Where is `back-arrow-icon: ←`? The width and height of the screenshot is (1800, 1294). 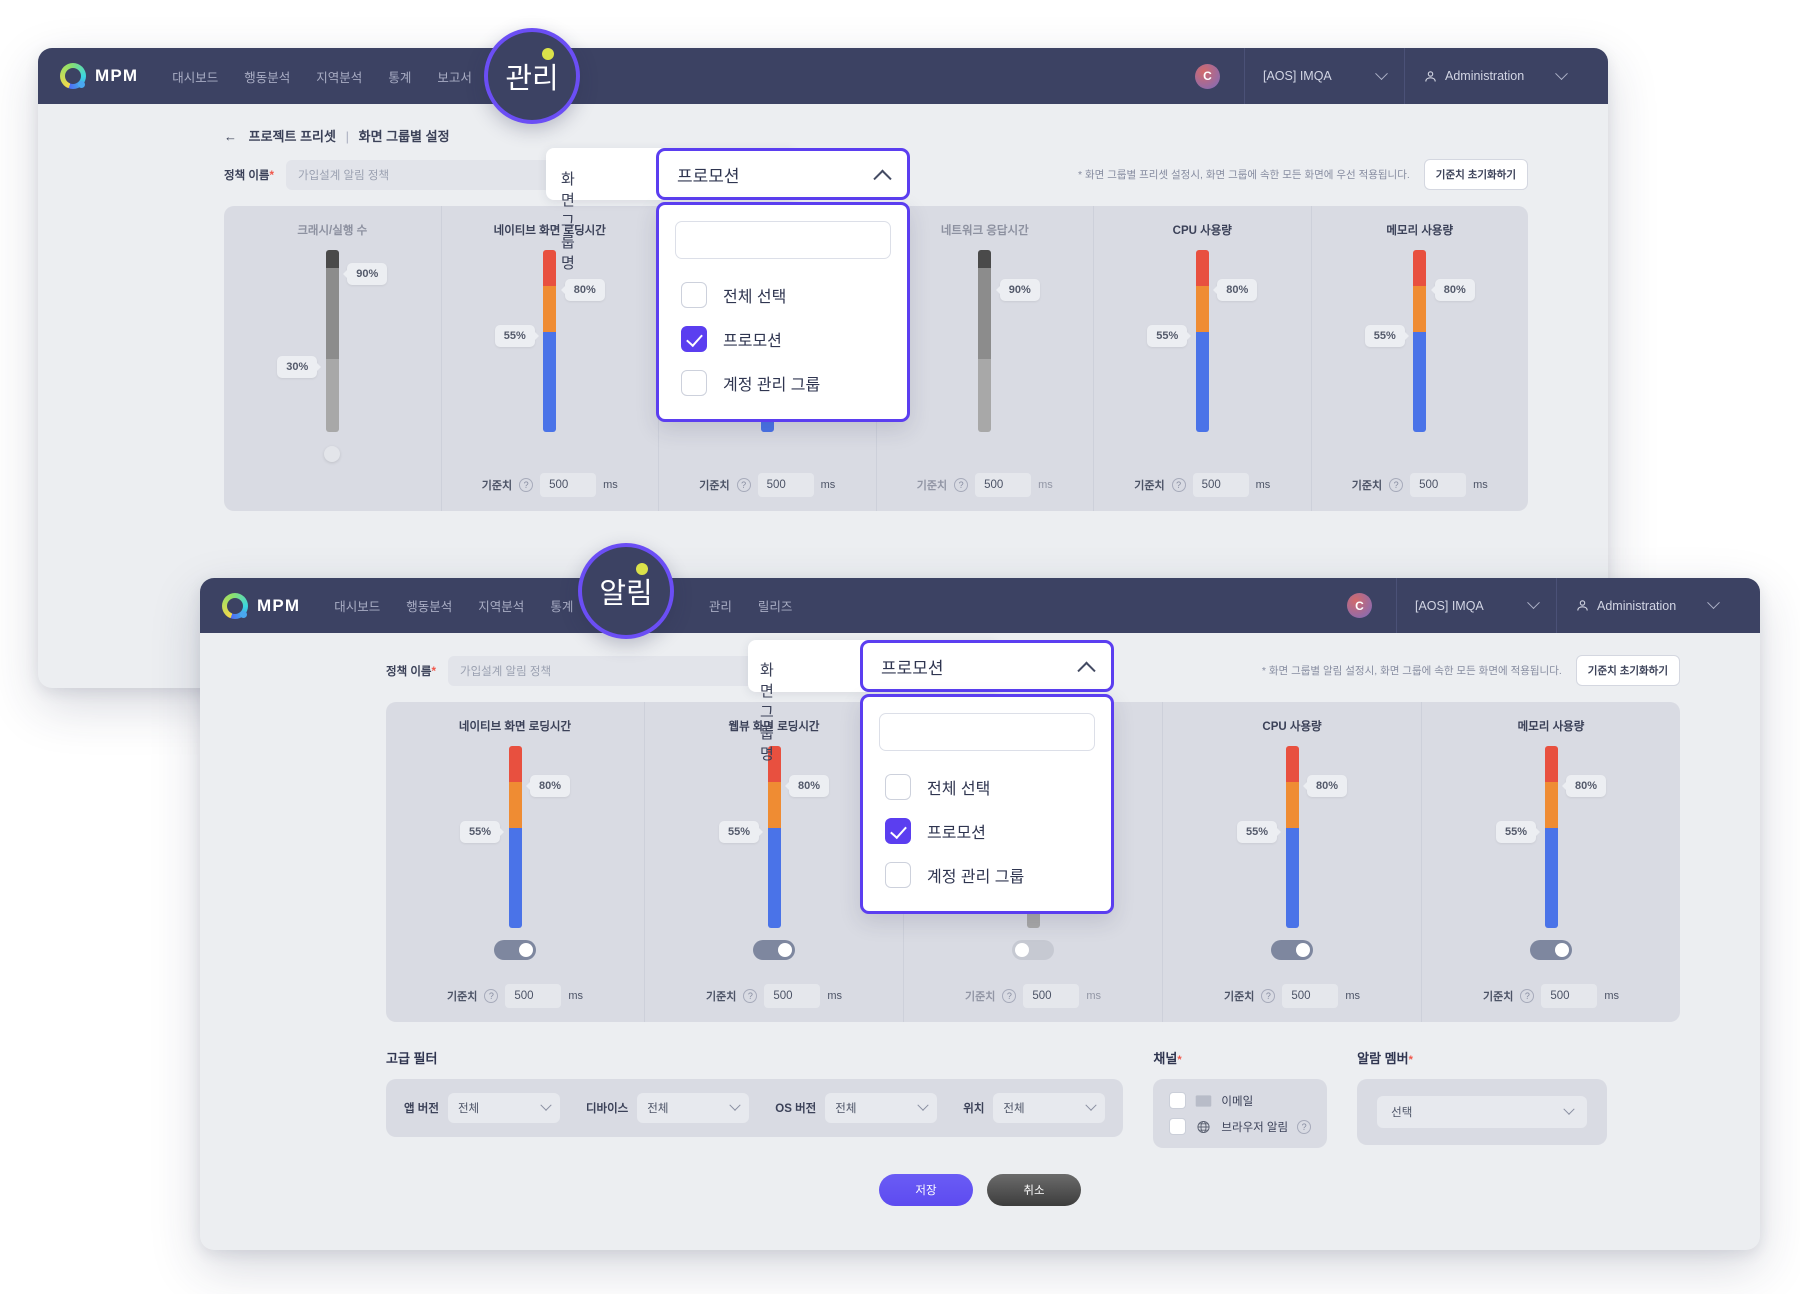
back-arrow-icon: ← is located at coordinates (230, 136).